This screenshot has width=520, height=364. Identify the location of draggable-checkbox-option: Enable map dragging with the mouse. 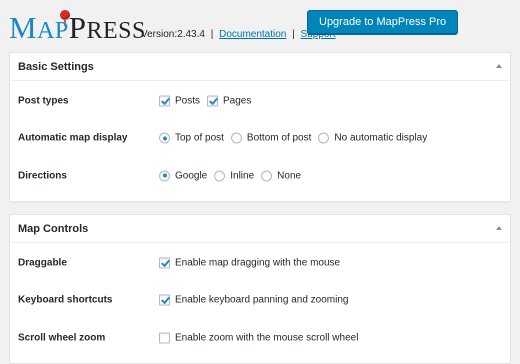
(250, 263).